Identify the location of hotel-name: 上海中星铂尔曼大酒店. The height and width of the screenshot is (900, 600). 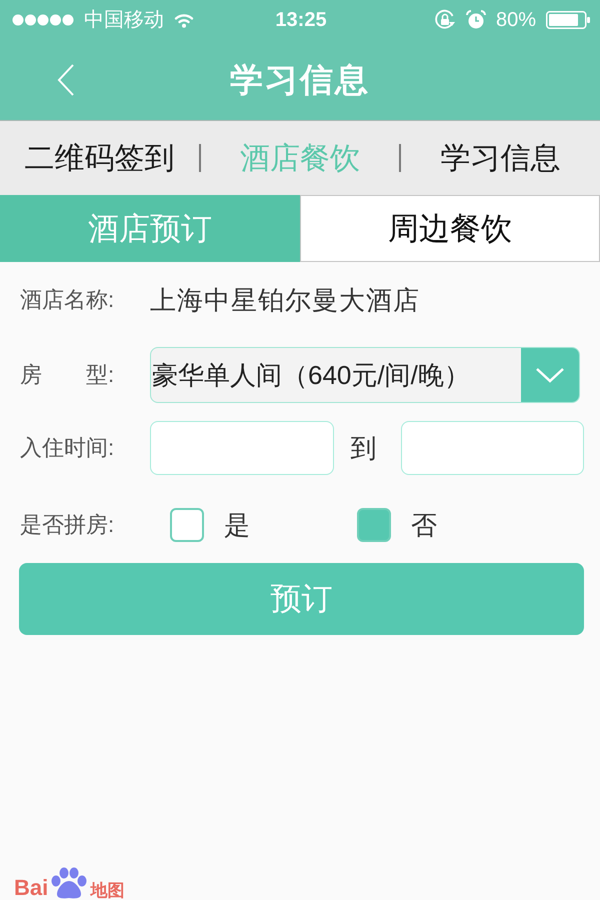
(285, 300).